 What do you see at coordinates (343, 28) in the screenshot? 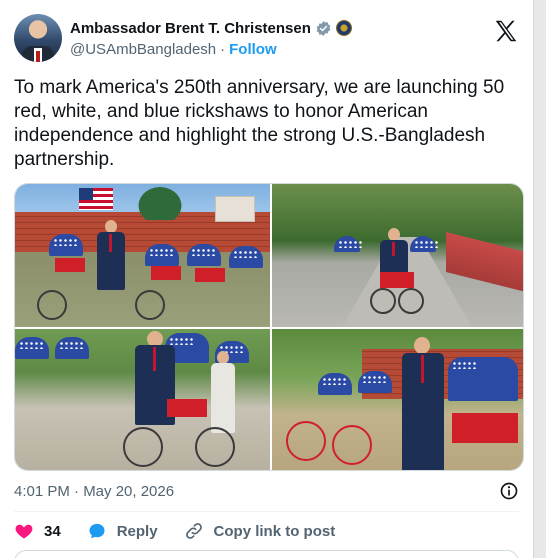
I see `government-seal-icon` at bounding box center [343, 28].